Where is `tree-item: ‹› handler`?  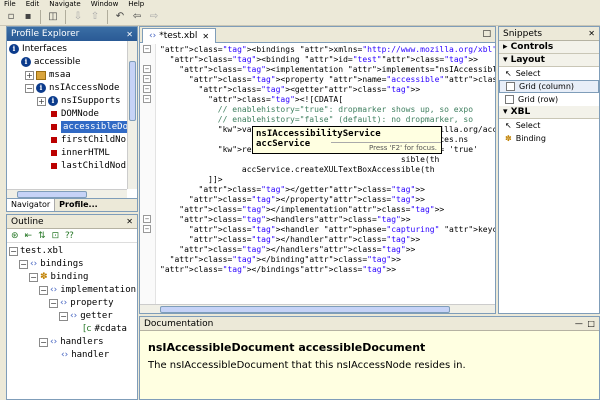 tree-item: ‹› handler is located at coordinates (85, 355).